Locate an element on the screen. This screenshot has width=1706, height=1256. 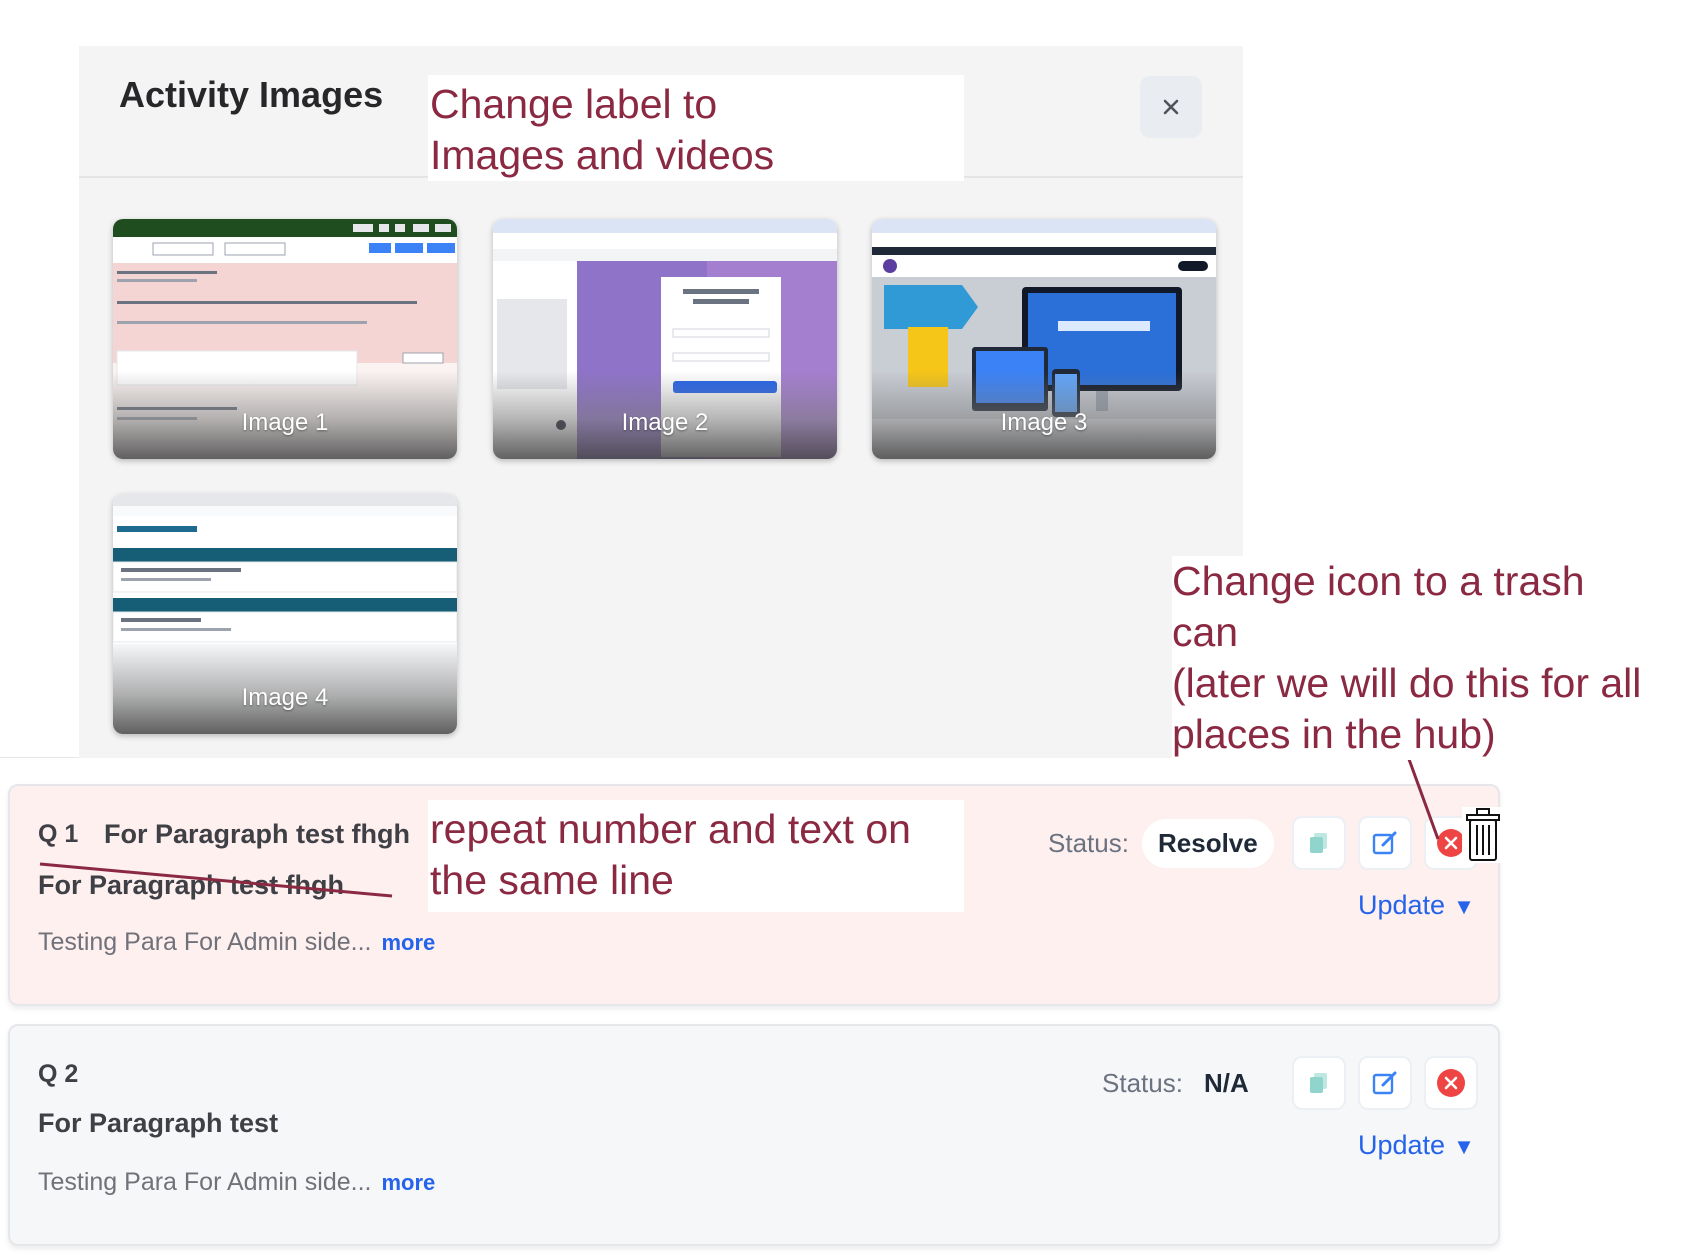
trash-can-button is located at coordinates (1483, 835).